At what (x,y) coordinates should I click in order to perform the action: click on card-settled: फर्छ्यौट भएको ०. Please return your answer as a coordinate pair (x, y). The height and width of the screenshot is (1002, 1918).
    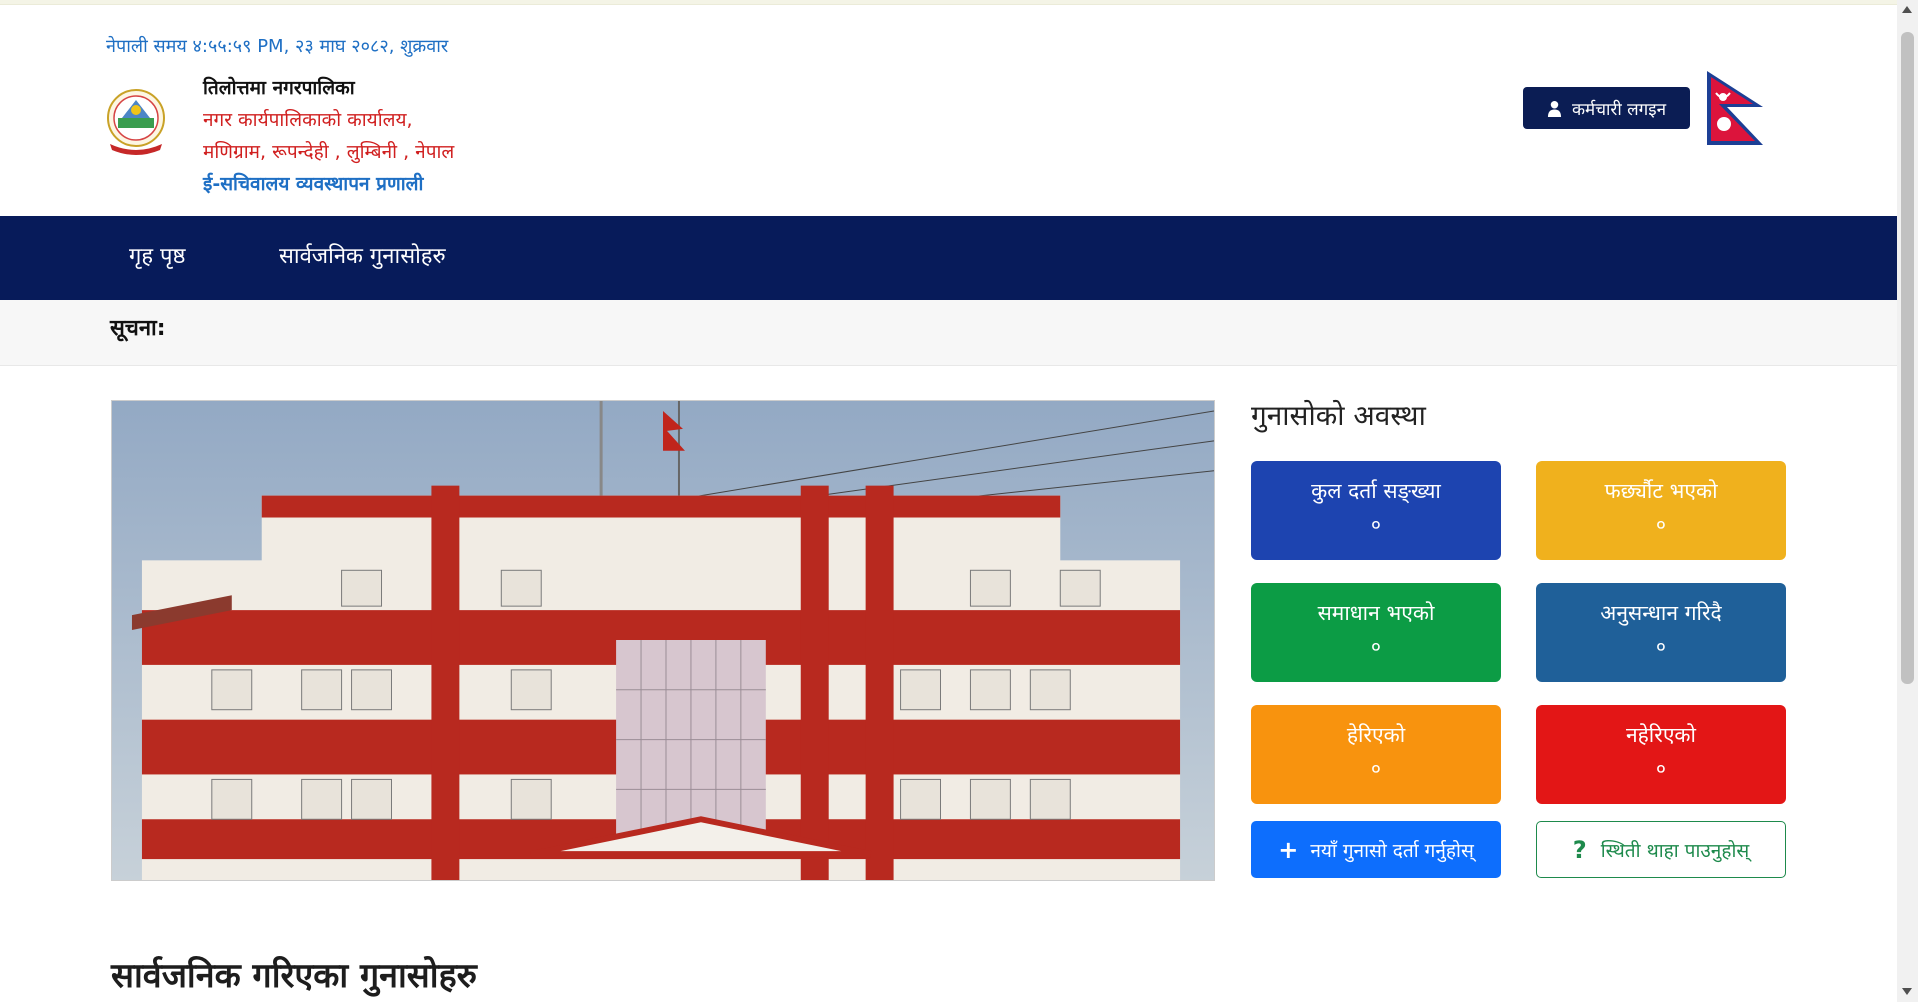
    Looking at the image, I should click on (1661, 510).